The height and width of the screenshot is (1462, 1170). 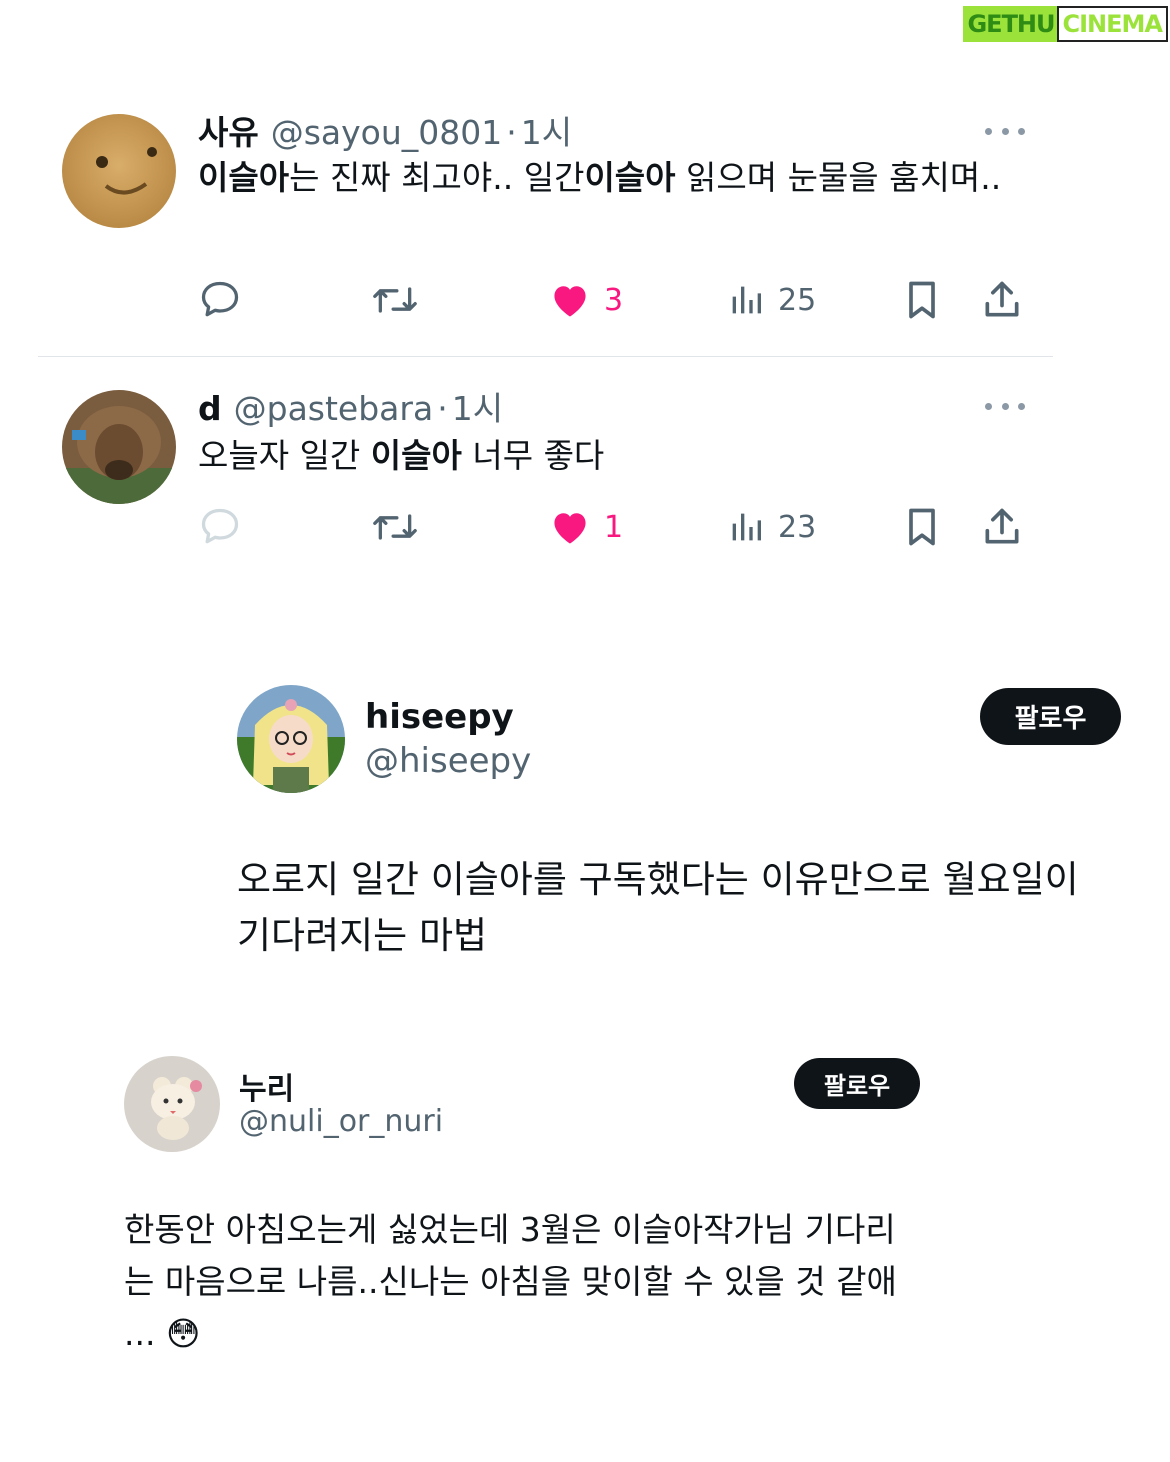 What do you see at coordinates (439, 717) in the screenshot?
I see `display-name: hiseepy` at bounding box center [439, 717].